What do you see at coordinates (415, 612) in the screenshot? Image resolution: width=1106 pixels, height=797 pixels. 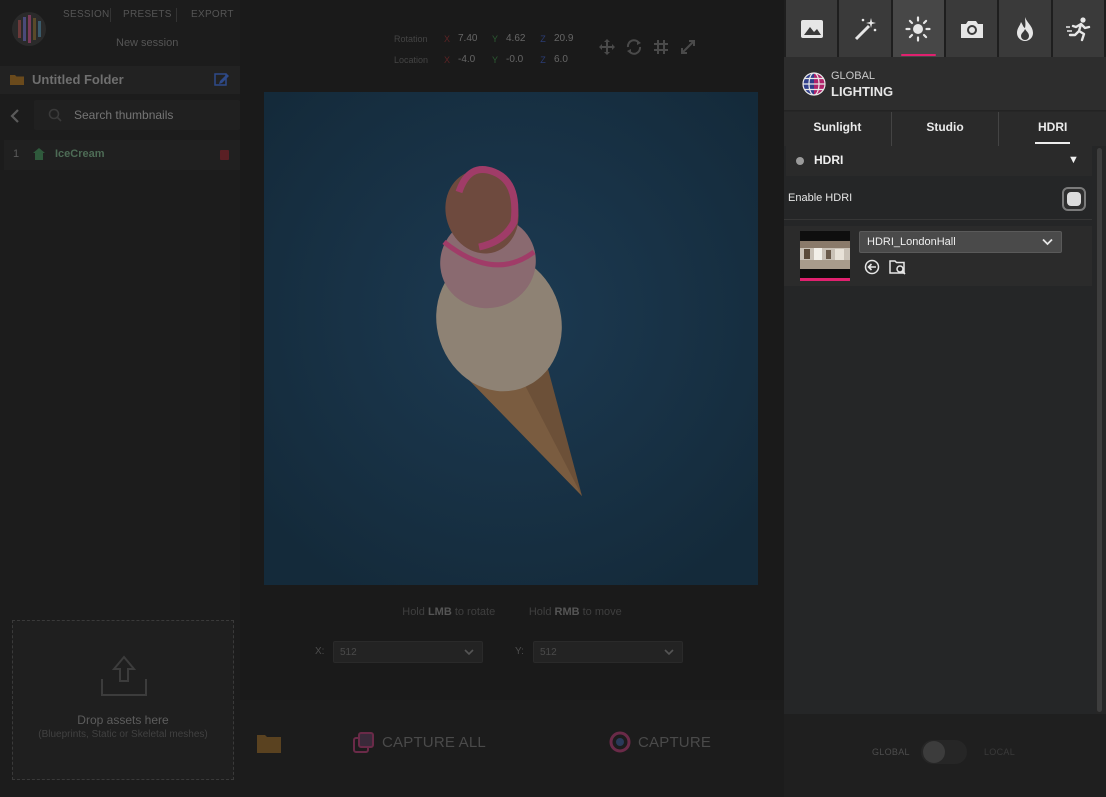 I see `hint-text: Hold` at bounding box center [415, 612].